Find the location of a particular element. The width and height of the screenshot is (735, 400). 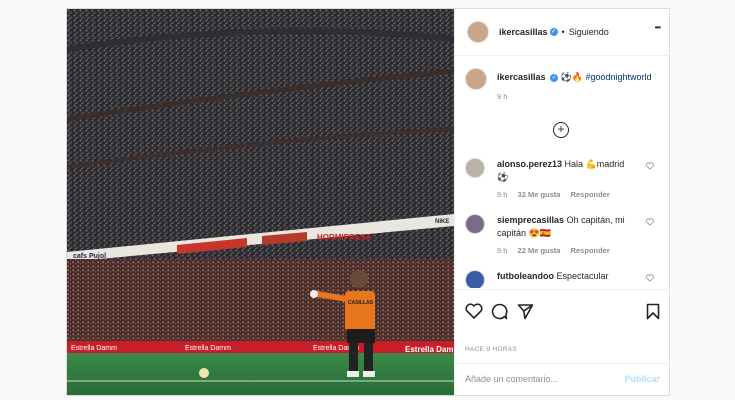

banner-text-pujol: cafs Pujol is located at coordinates (89, 256).